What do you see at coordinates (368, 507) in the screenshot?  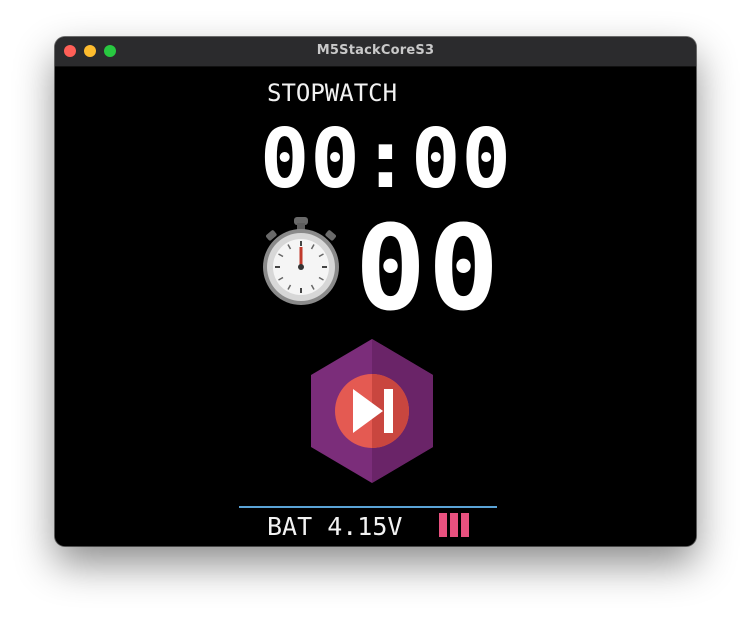 I see `status-divider` at bounding box center [368, 507].